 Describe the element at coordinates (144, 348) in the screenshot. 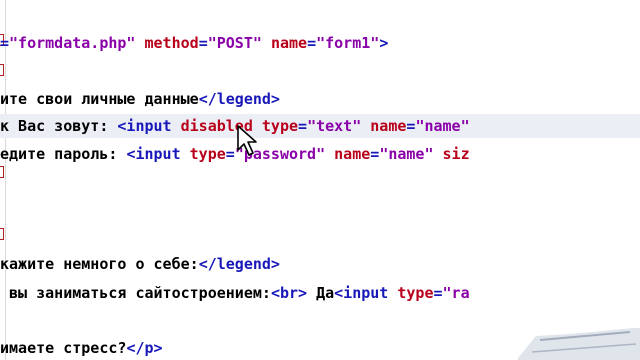

I see `code-token-tag: </p>` at that location.